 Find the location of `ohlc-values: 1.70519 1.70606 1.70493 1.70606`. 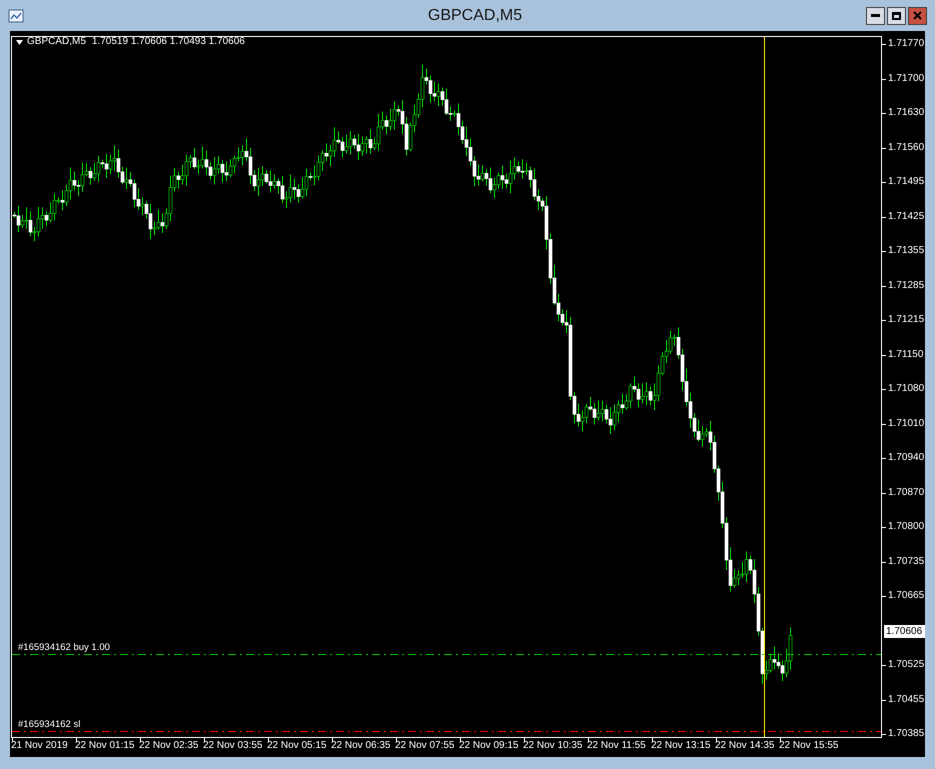

ohlc-values: 1.70519 1.70606 1.70493 1.70606 is located at coordinates (168, 42).